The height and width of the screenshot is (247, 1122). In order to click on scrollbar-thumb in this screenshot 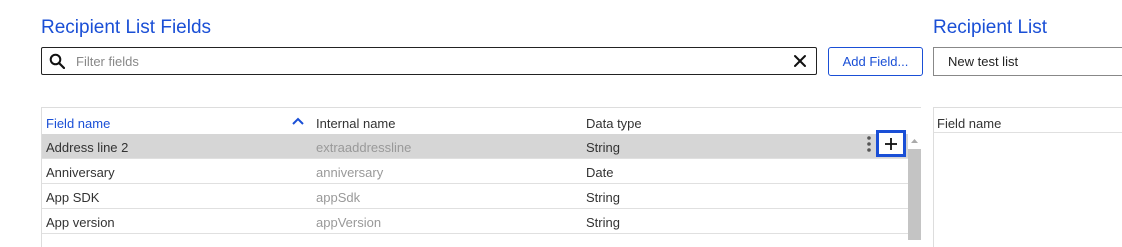, I will do `click(914, 194)`.